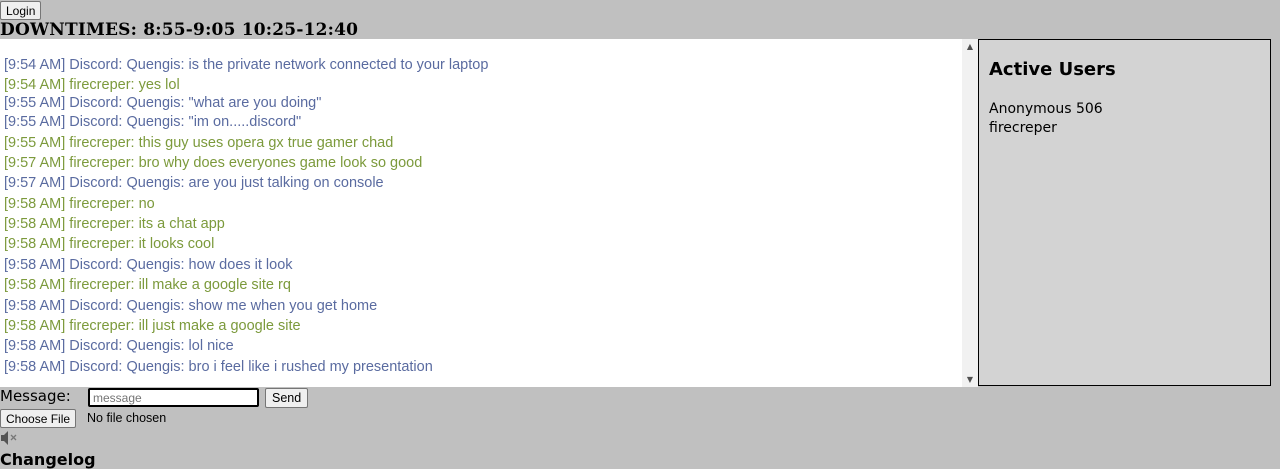 This screenshot has height=469, width=1280. I want to click on chat-message: [9:54 AM] firecreper: yes lol, so click(92, 85).